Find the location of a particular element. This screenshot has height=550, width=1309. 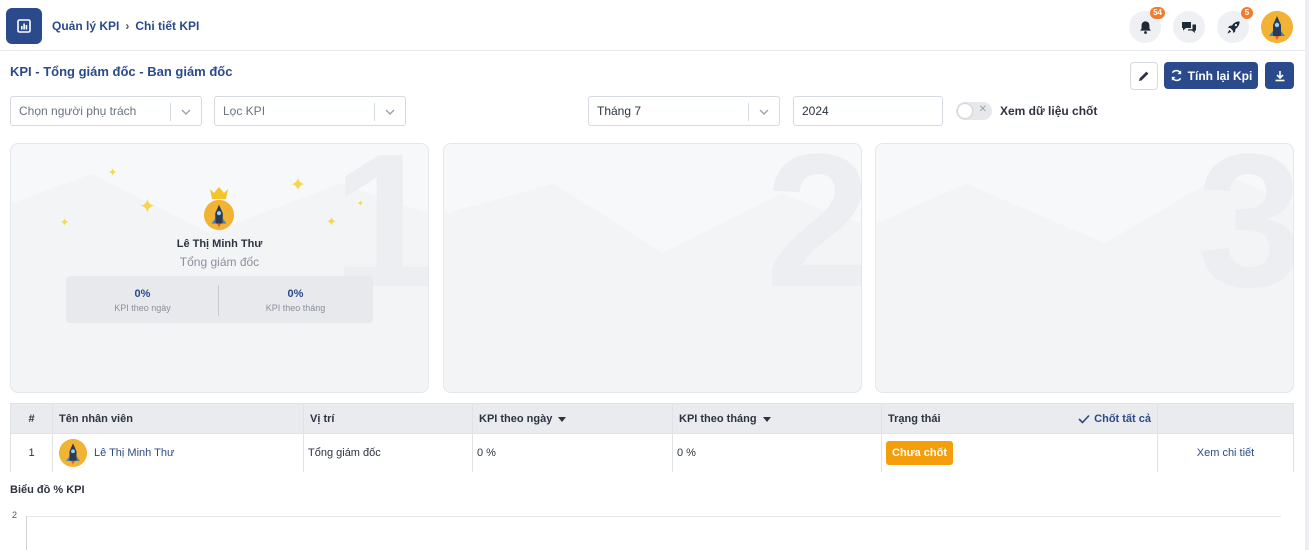

download-icon is located at coordinates (1279, 75).